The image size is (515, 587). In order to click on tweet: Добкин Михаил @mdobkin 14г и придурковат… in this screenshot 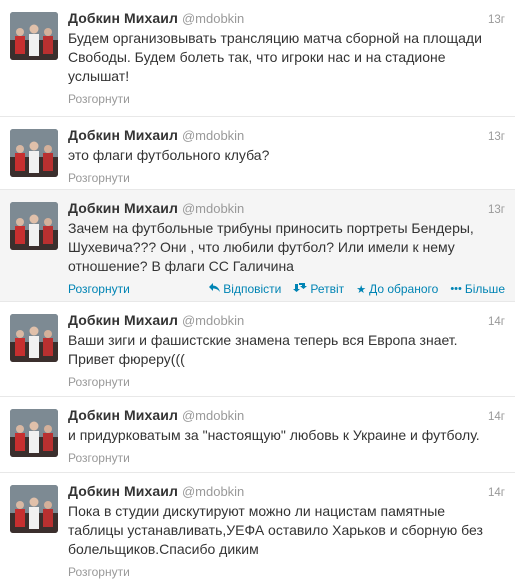, I will do `click(257, 435)`.